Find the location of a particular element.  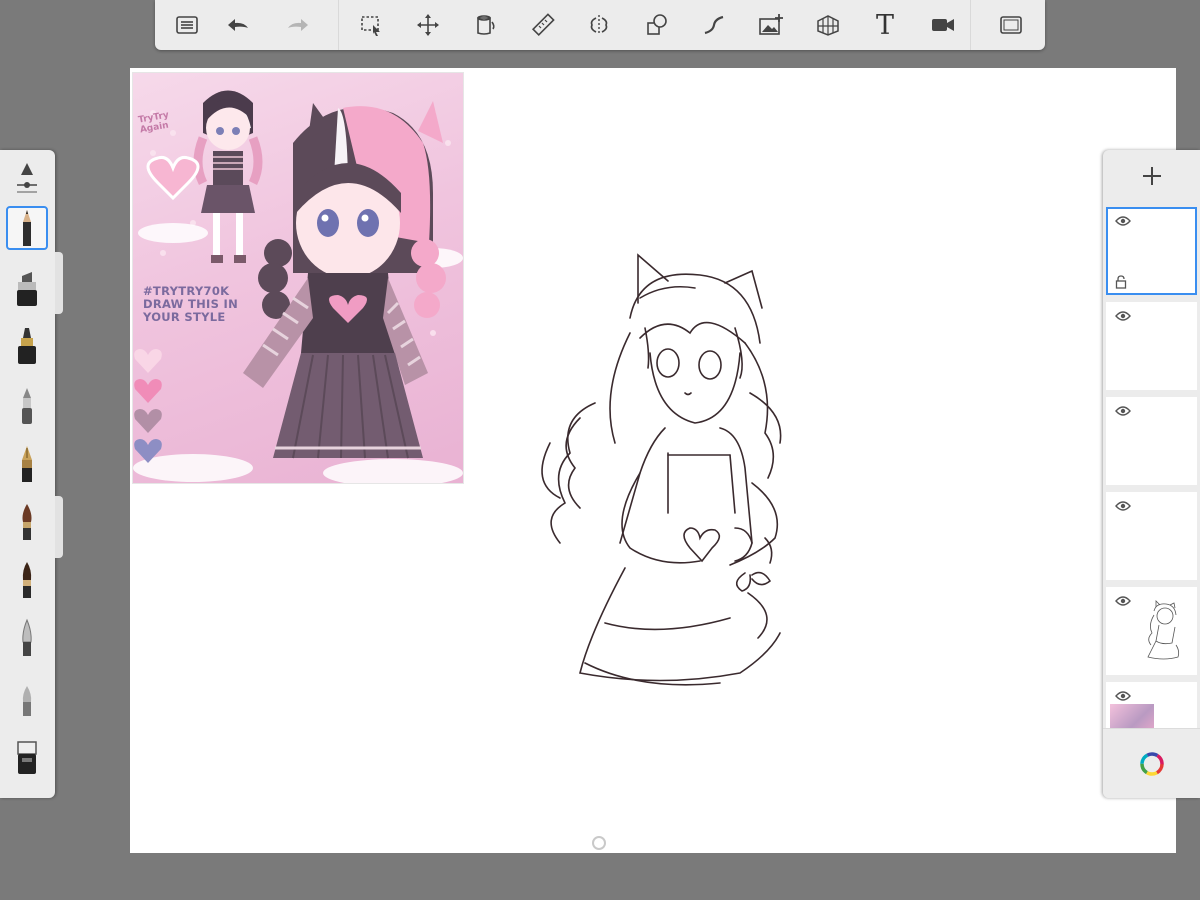

undo-icon is located at coordinates (238, 25).